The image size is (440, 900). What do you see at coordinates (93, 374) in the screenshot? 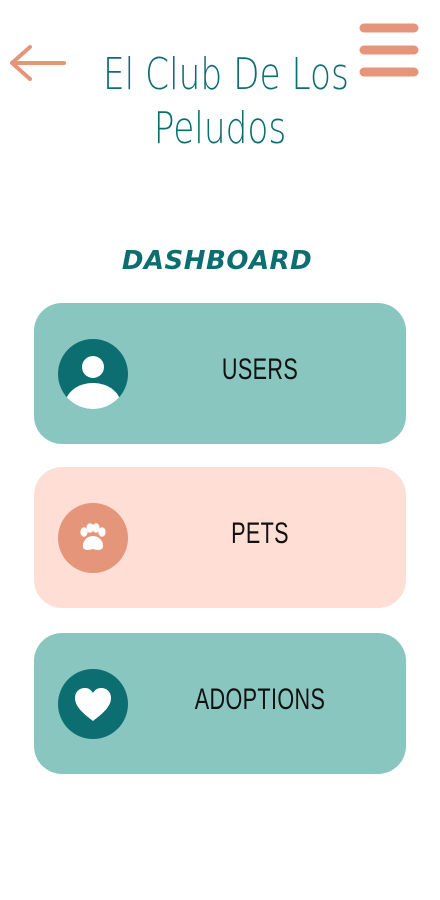
I see `user-icon` at bounding box center [93, 374].